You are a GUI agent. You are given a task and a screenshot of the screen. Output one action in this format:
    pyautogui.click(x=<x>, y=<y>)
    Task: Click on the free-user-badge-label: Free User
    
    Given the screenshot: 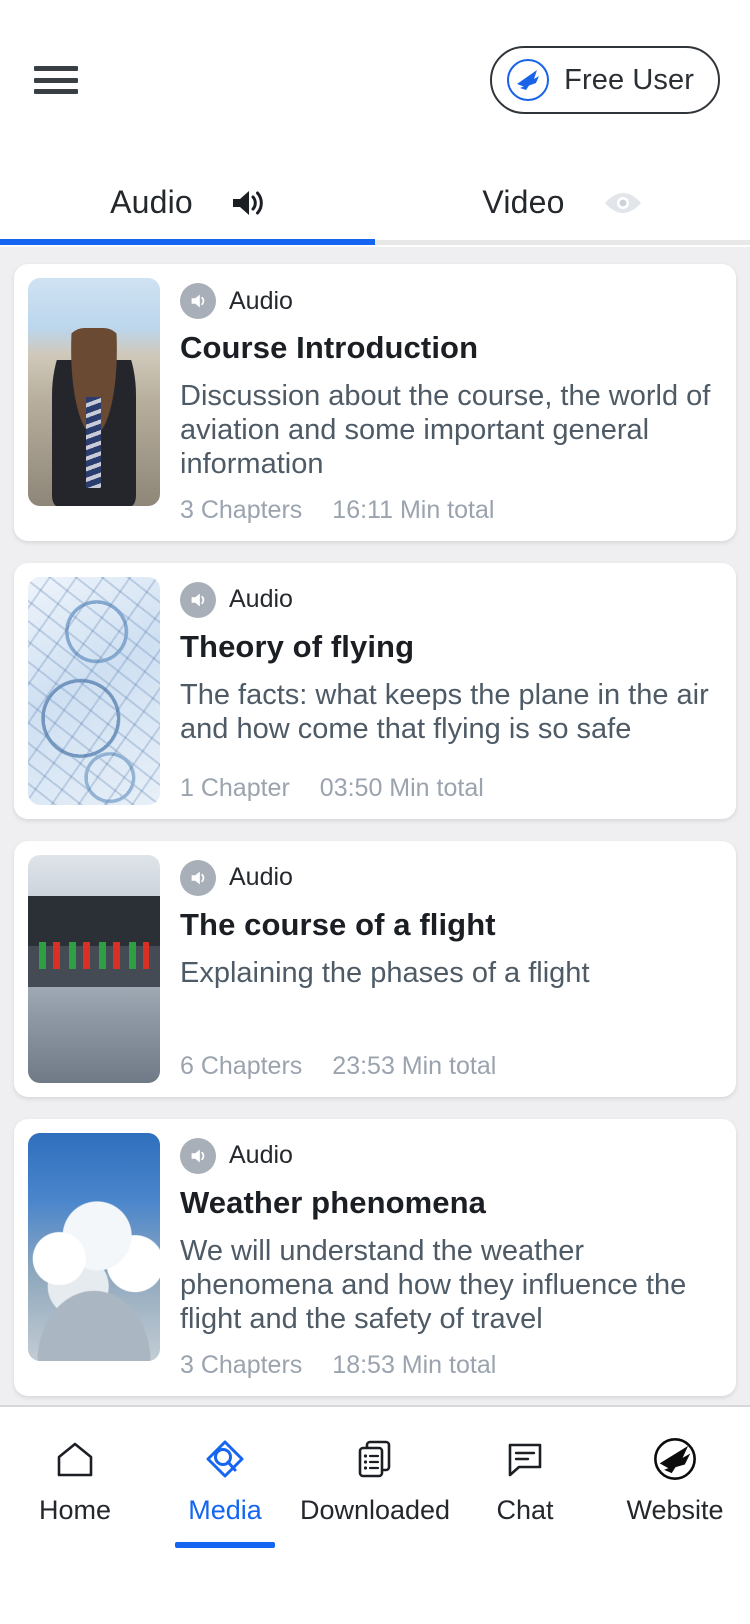 What is the action you would take?
    pyautogui.click(x=629, y=79)
    